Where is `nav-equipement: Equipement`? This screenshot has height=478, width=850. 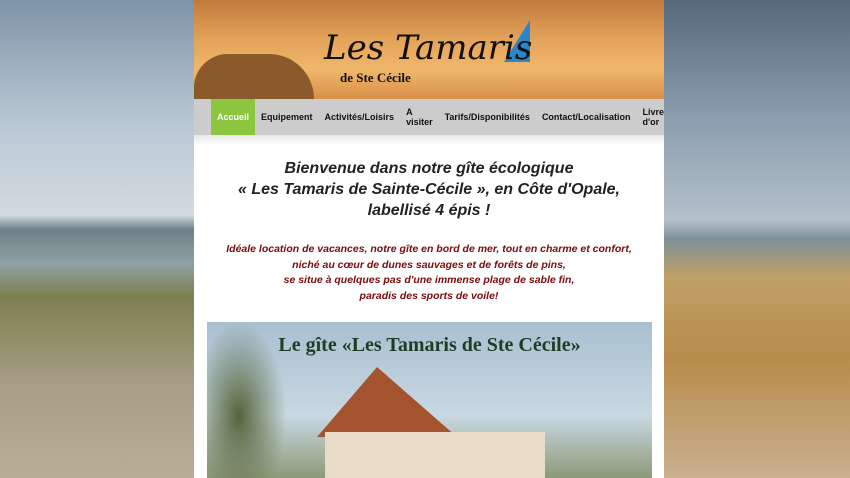 nav-equipement: Equipement is located at coordinates (287, 117).